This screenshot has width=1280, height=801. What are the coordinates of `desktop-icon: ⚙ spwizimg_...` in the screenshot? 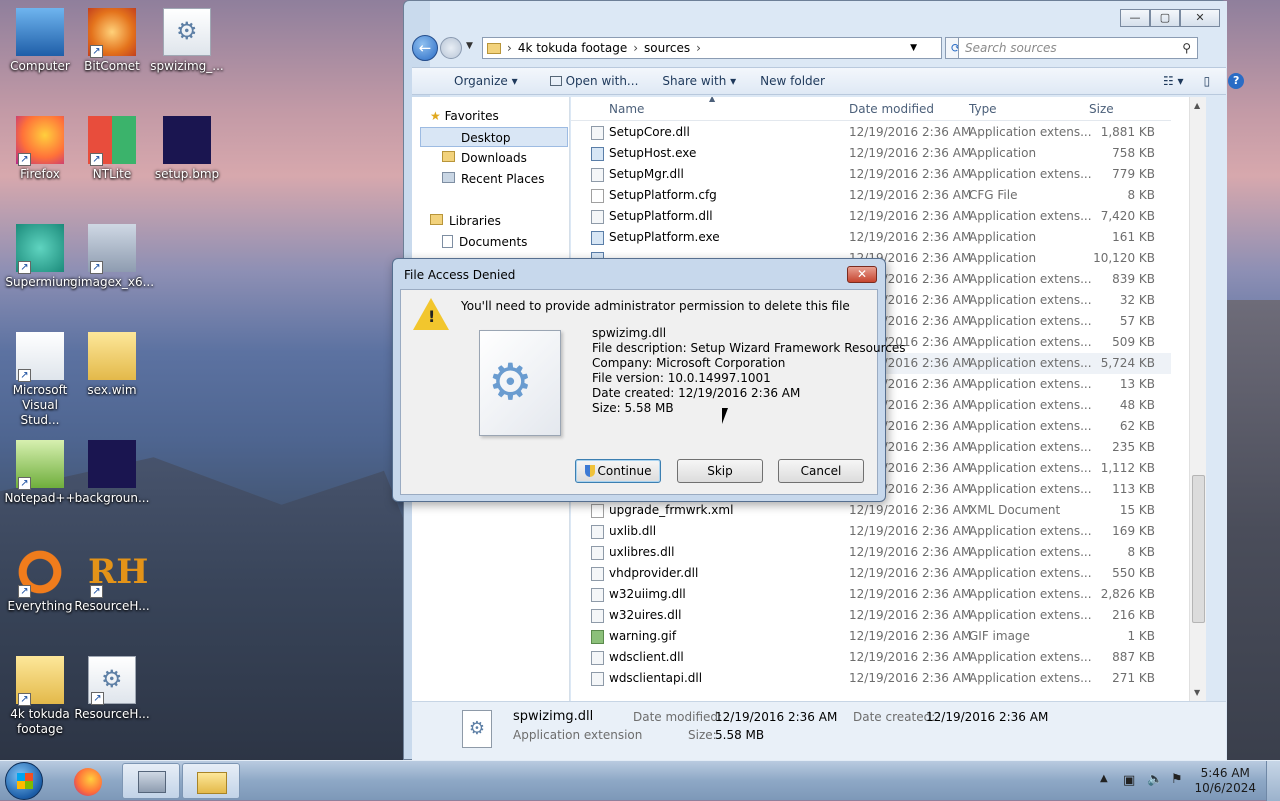 It's located at (187, 41).